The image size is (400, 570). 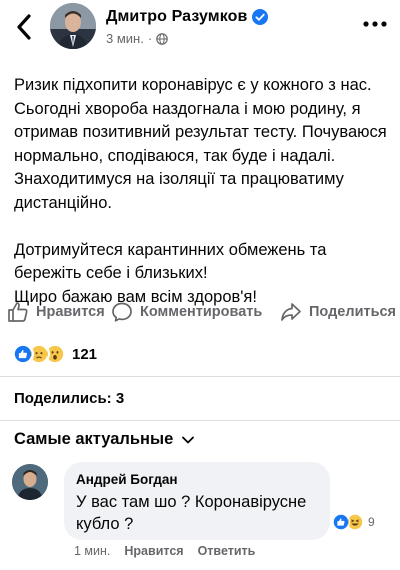 What do you see at coordinates (176, 17) in the screenshot?
I see `author-name-text: Дмитро Разумков` at bounding box center [176, 17].